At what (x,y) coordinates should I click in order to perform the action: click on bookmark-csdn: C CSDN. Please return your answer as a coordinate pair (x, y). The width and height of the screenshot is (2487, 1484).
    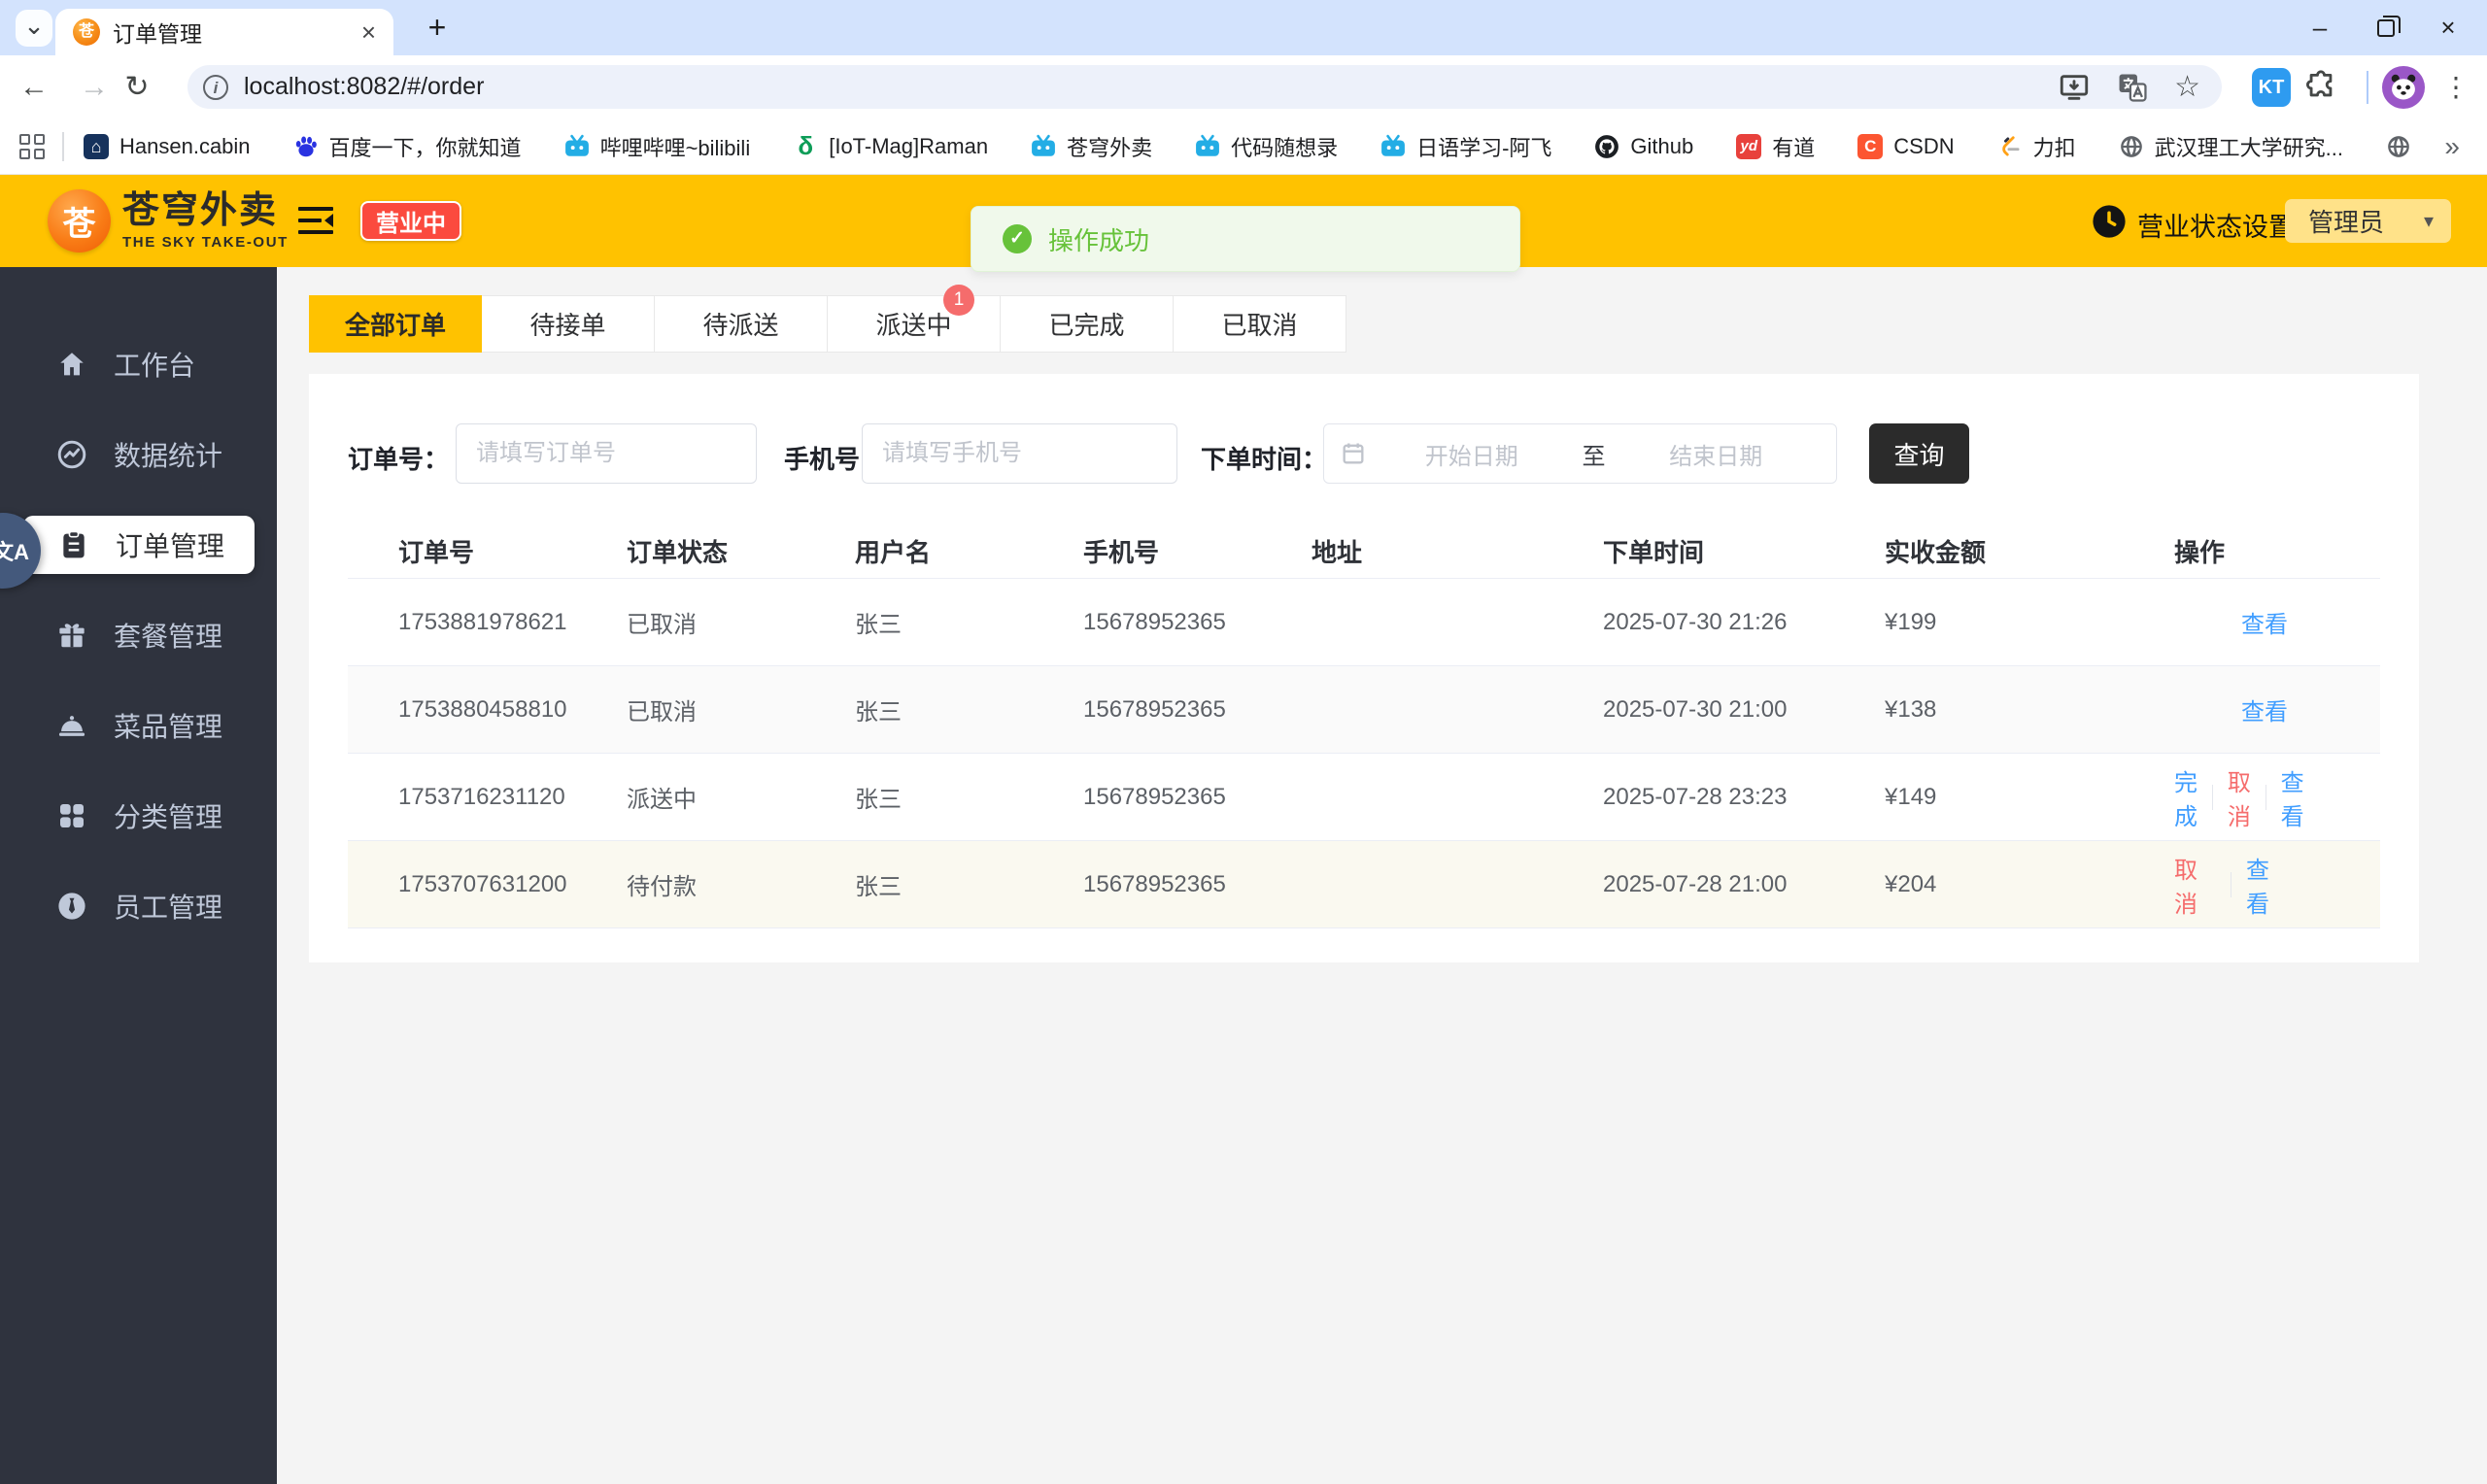
    Looking at the image, I should click on (1906, 146).